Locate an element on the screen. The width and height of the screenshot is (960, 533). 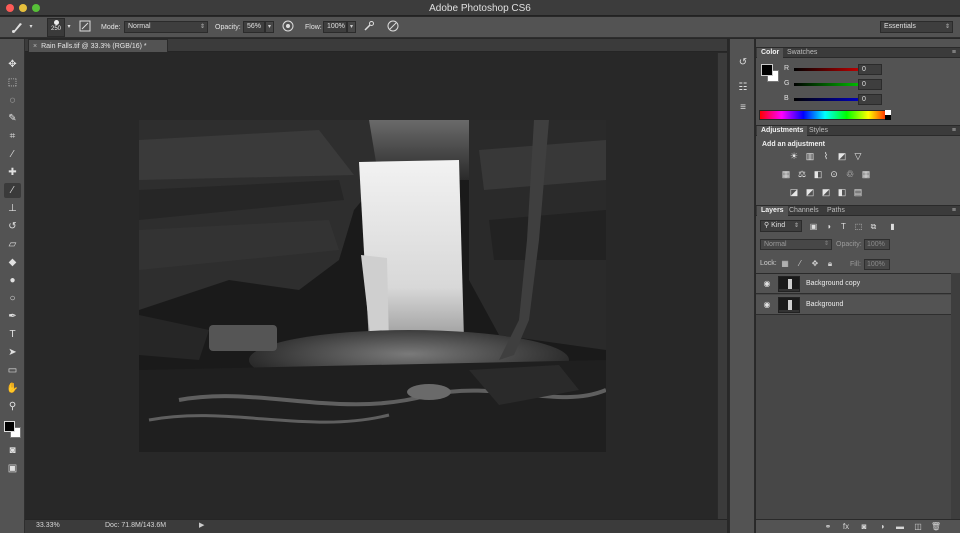
channel-mixer-icon: ♲ is located at coordinates (850, 174).